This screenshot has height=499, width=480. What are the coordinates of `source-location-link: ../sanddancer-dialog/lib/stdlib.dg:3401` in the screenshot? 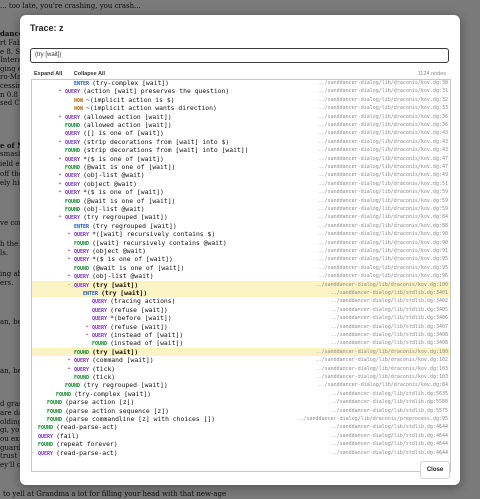 It's located at (389, 293).